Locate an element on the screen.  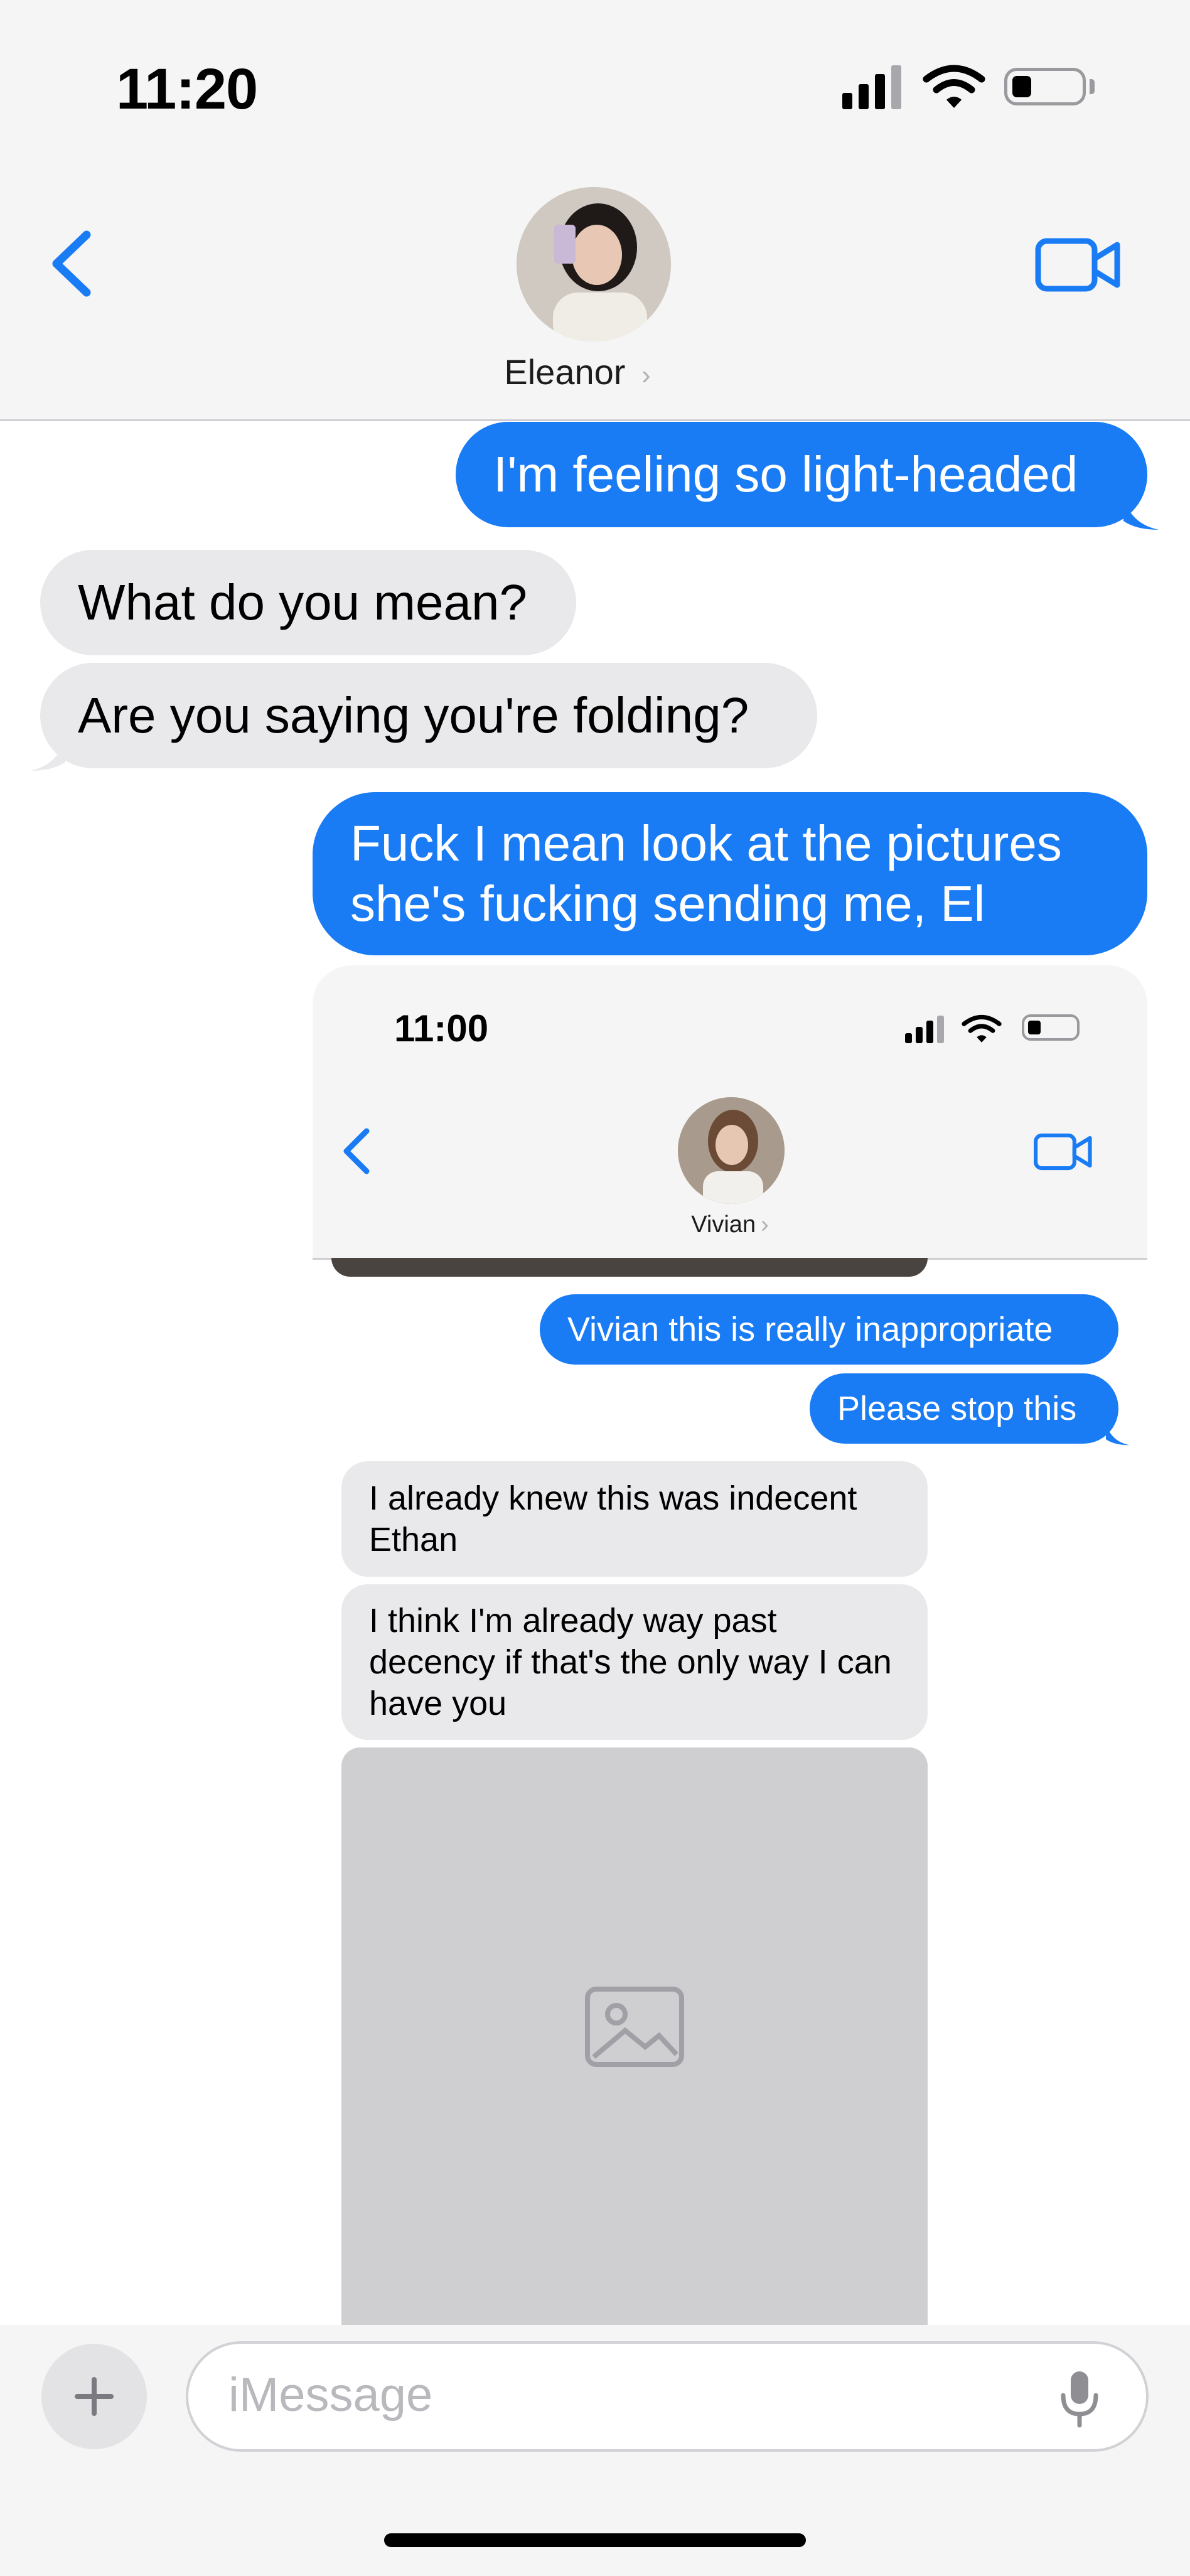
contact-avatar is located at coordinates (594, 264).